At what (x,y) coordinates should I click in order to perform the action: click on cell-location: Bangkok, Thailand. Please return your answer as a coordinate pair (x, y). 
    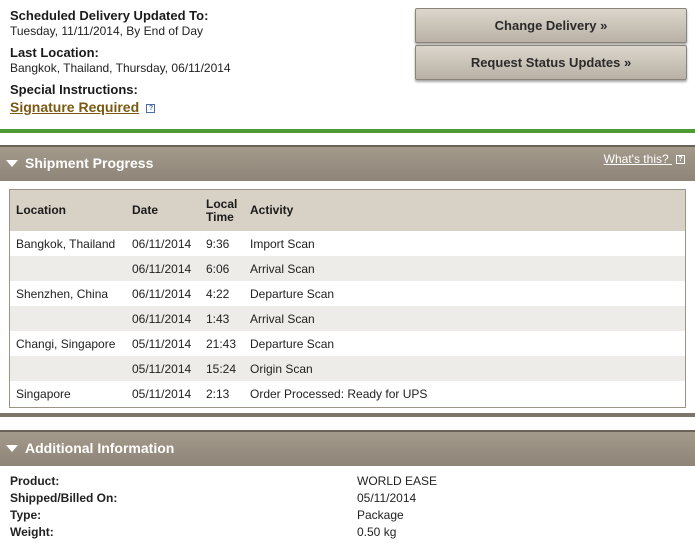
    Looking at the image, I should click on (66, 243).